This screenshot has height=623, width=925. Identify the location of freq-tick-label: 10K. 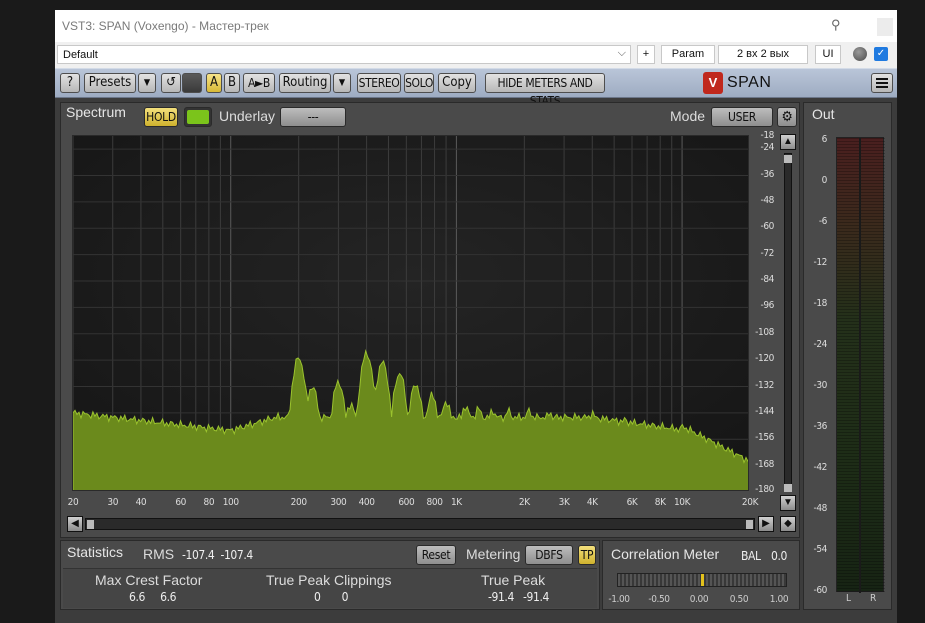
(682, 502).